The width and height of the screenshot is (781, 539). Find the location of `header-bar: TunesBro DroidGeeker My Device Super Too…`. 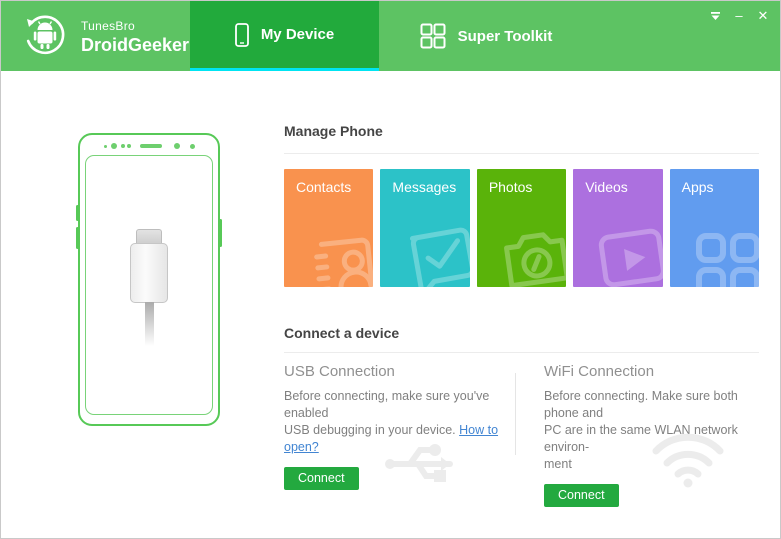

header-bar: TunesBro DroidGeeker My Device Super Too… is located at coordinates (390, 36).